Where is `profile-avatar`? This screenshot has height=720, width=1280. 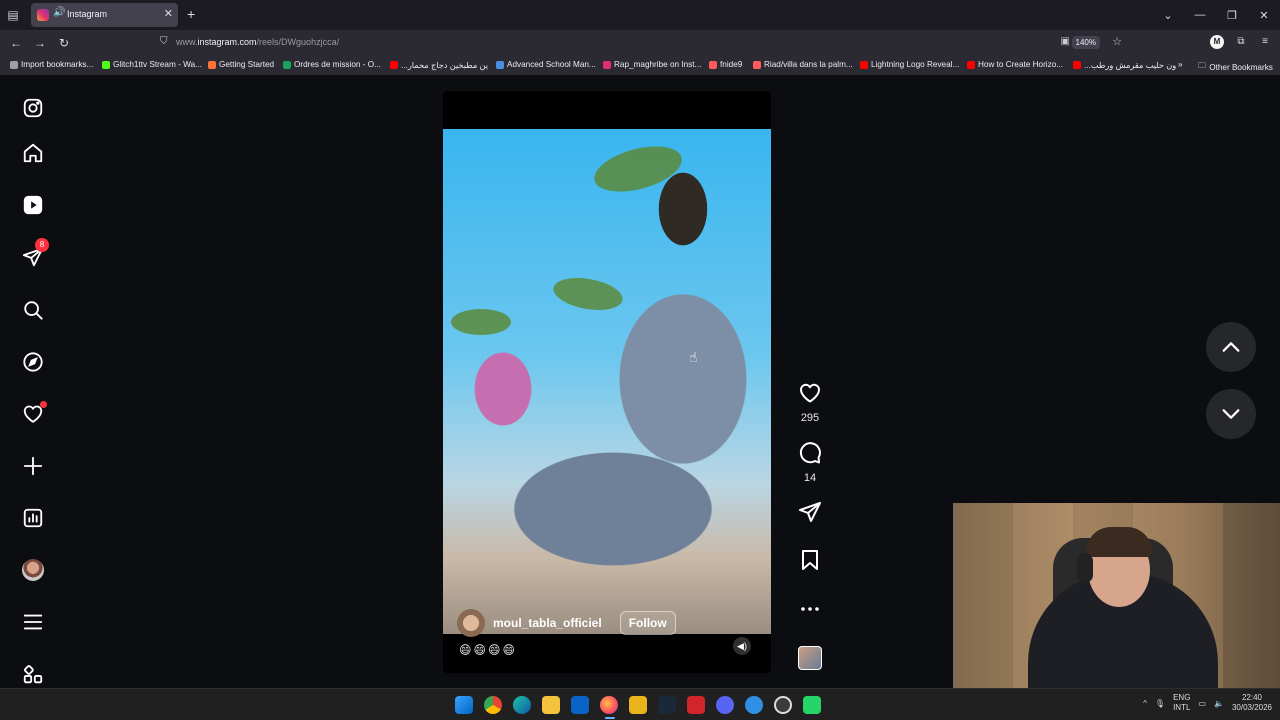
profile-avatar is located at coordinates (33, 570).